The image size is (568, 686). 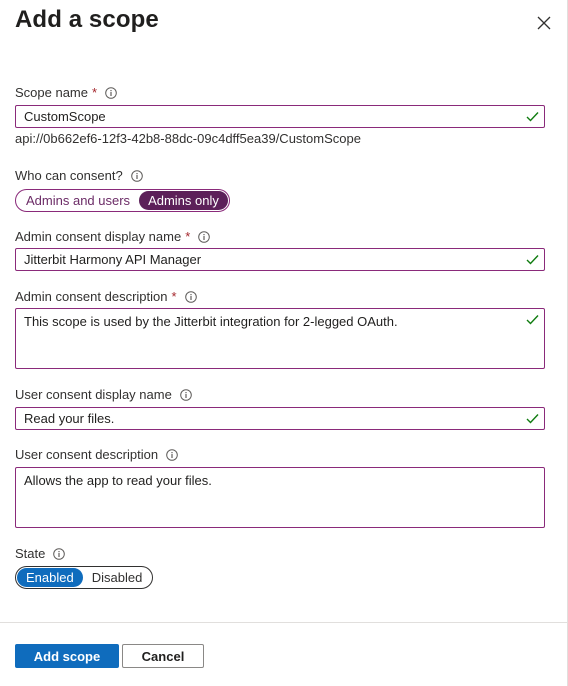 I want to click on state-label-text: State, so click(x=30, y=553).